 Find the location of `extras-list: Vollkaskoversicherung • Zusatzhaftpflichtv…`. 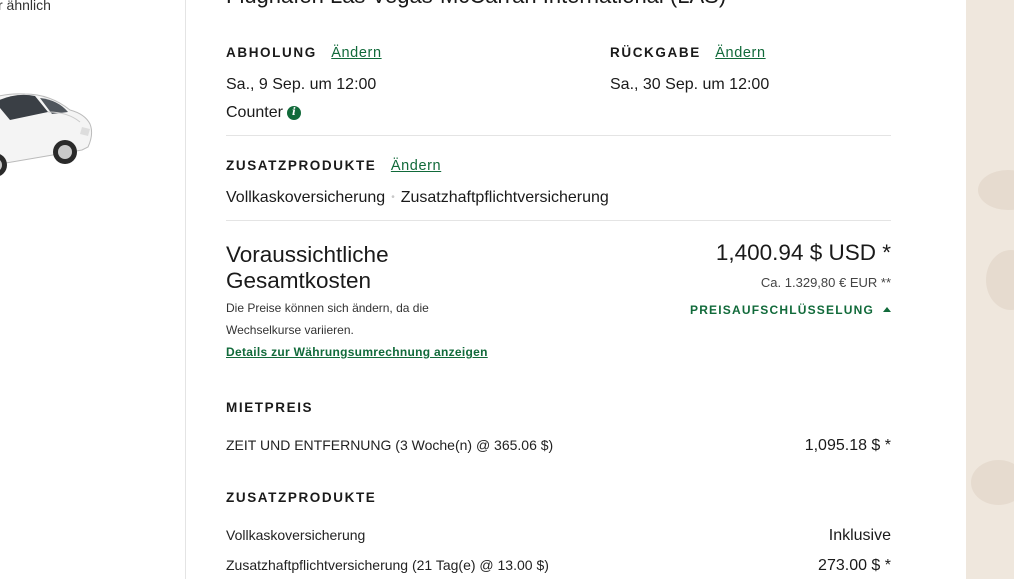

extras-list: Vollkaskoversicherung • Zusatzhaftpflichtv… is located at coordinates (417, 198).